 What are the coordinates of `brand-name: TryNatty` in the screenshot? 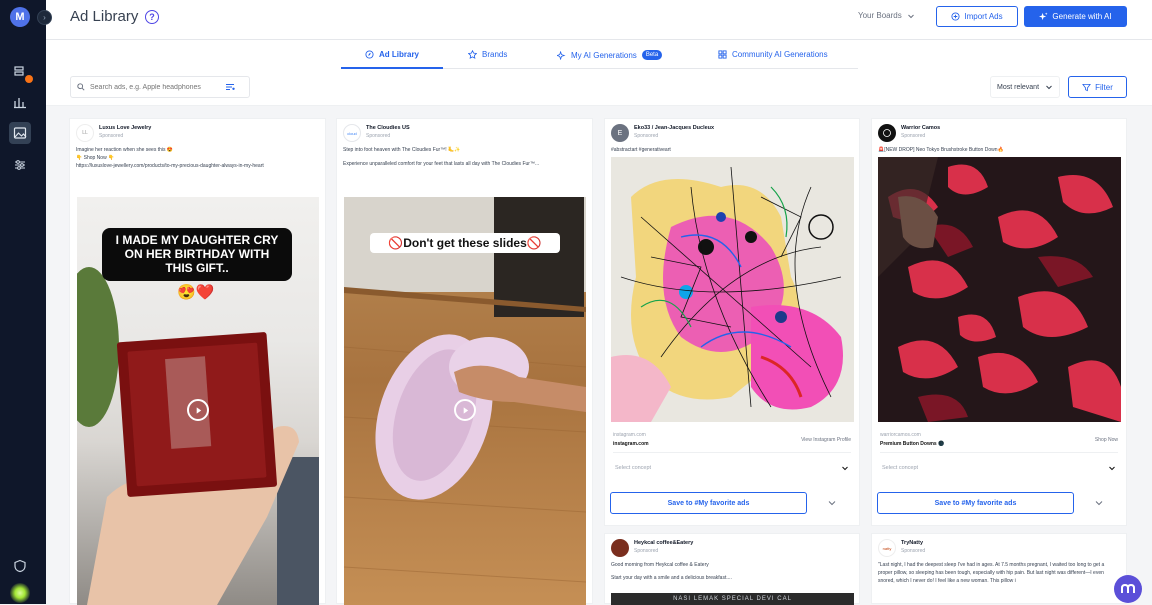 It's located at (913, 543).